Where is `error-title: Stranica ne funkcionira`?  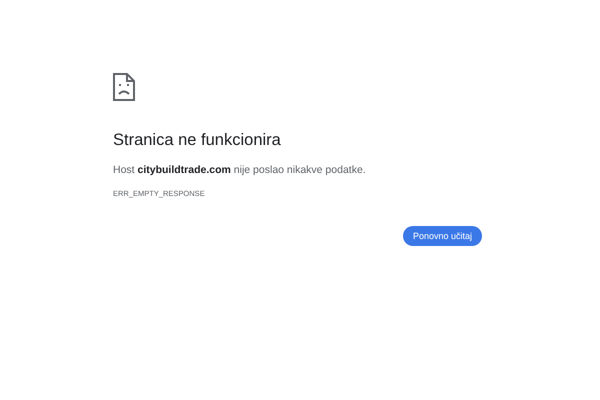
error-title: Stranica ne funkcionira is located at coordinates (197, 140).